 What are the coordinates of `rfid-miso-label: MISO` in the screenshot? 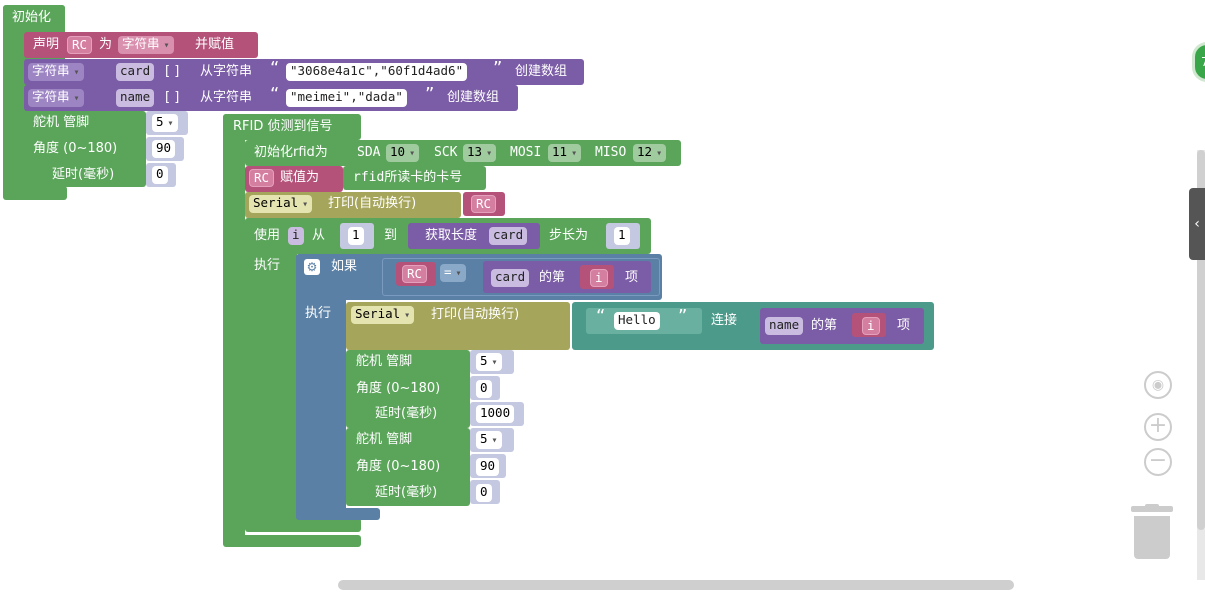 It's located at (611, 152).